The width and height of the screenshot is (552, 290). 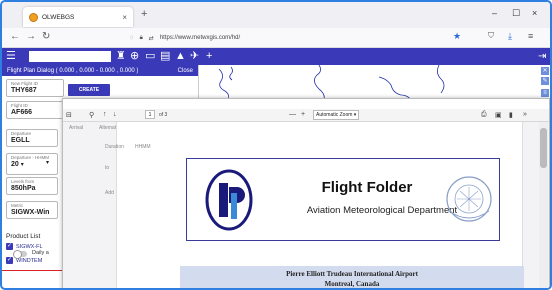 What do you see at coordinates (134, 56) in the screenshot?
I see `globe-icon: ⊕` at bounding box center [134, 56].